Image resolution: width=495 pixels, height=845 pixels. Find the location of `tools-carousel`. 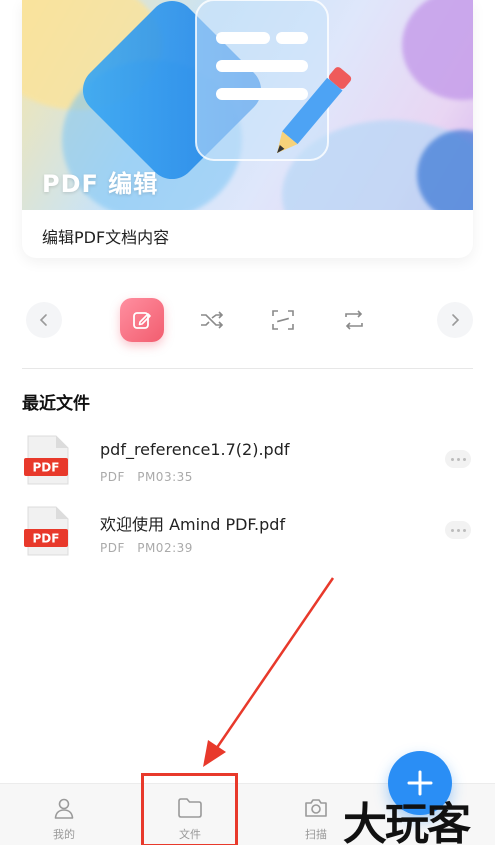

tools-carousel is located at coordinates (247, 321).